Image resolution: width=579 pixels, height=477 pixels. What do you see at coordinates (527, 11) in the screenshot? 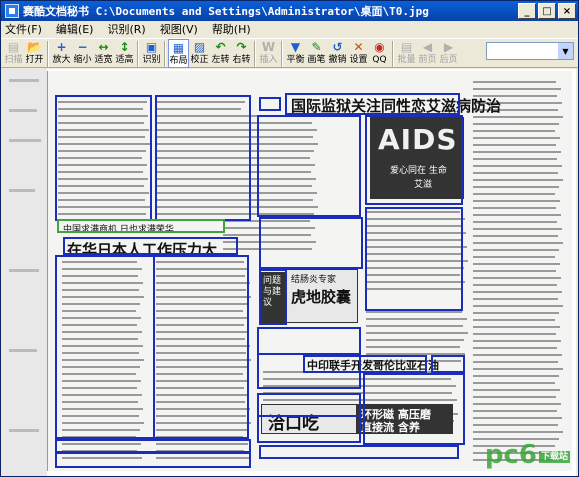
I see `minimize-button: _` at bounding box center [527, 11].